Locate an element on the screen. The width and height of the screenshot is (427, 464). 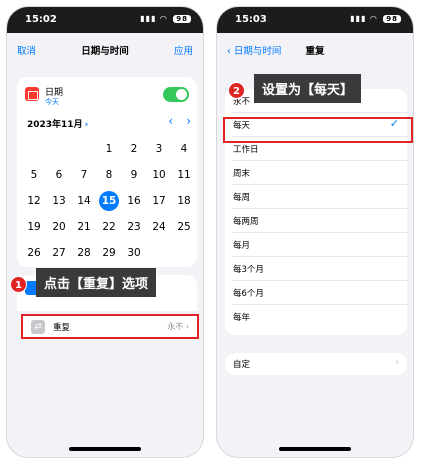
status-time: 15:02 is located at coordinates (41, 19).